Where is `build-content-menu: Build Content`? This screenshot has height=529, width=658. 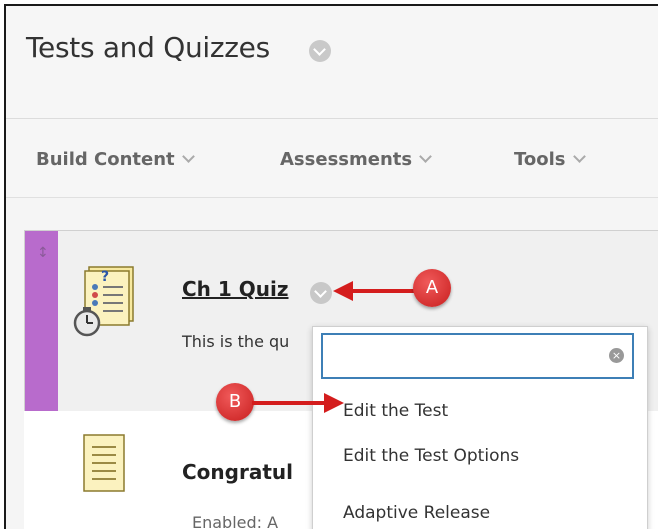
build-content-menu: Build Content is located at coordinates (115, 159).